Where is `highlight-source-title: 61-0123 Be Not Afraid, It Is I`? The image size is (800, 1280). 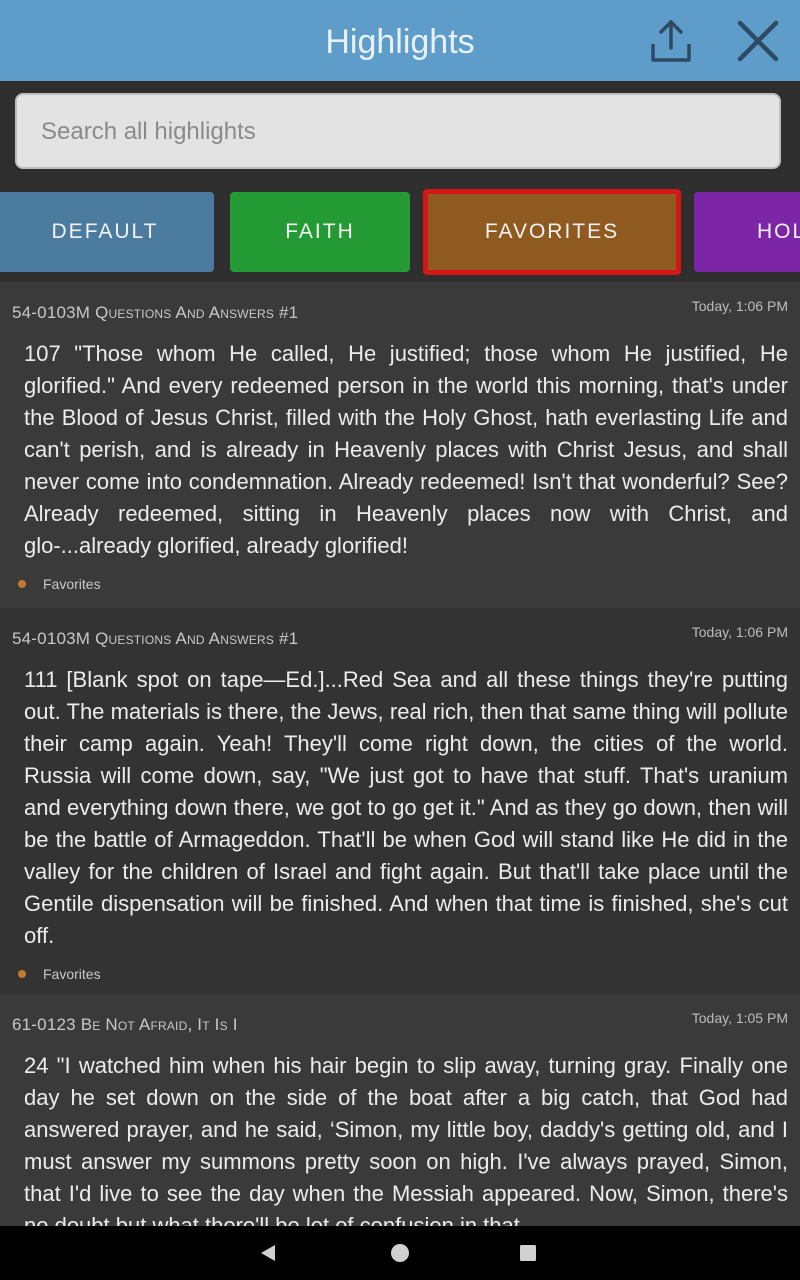 highlight-source-title: 61-0123 Be Not Afraid, It Is I is located at coordinates (125, 1024).